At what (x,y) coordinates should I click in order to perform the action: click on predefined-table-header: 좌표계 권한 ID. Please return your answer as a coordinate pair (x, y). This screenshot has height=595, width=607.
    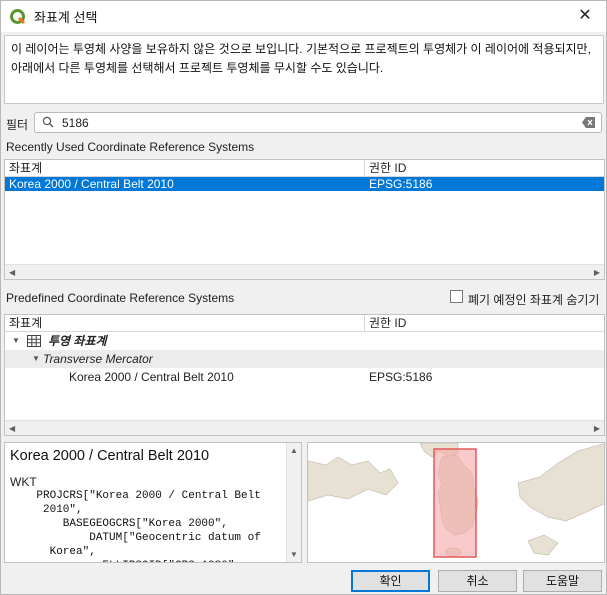
    Looking at the image, I should click on (304, 323).